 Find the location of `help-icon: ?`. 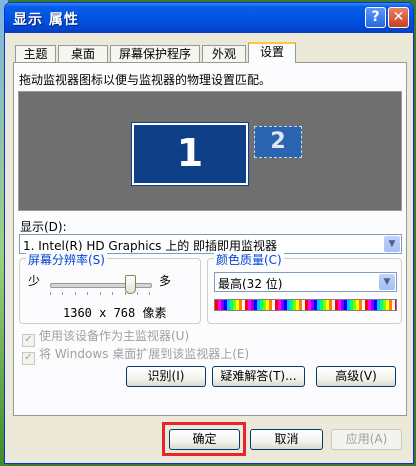

help-icon: ? is located at coordinates (375, 17).